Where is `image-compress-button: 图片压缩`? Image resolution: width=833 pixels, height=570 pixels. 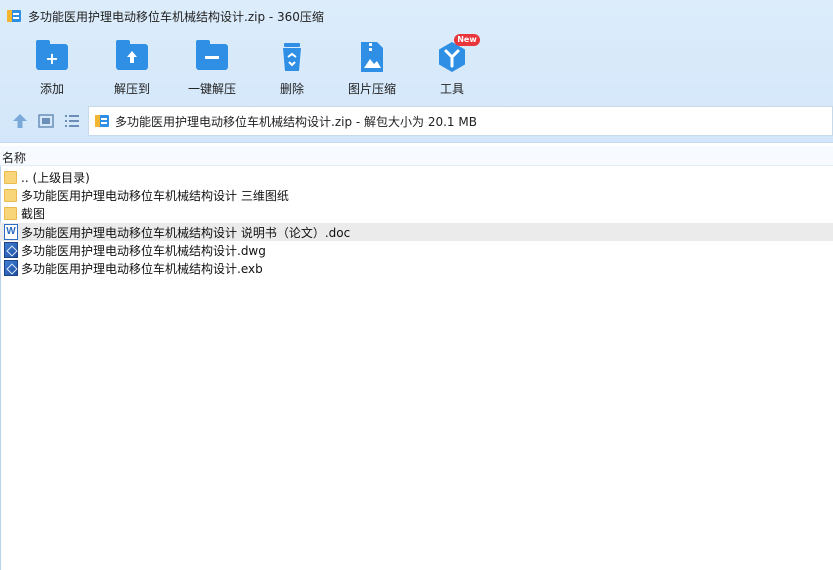 image-compress-button: 图片压缩 is located at coordinates (372, 67).